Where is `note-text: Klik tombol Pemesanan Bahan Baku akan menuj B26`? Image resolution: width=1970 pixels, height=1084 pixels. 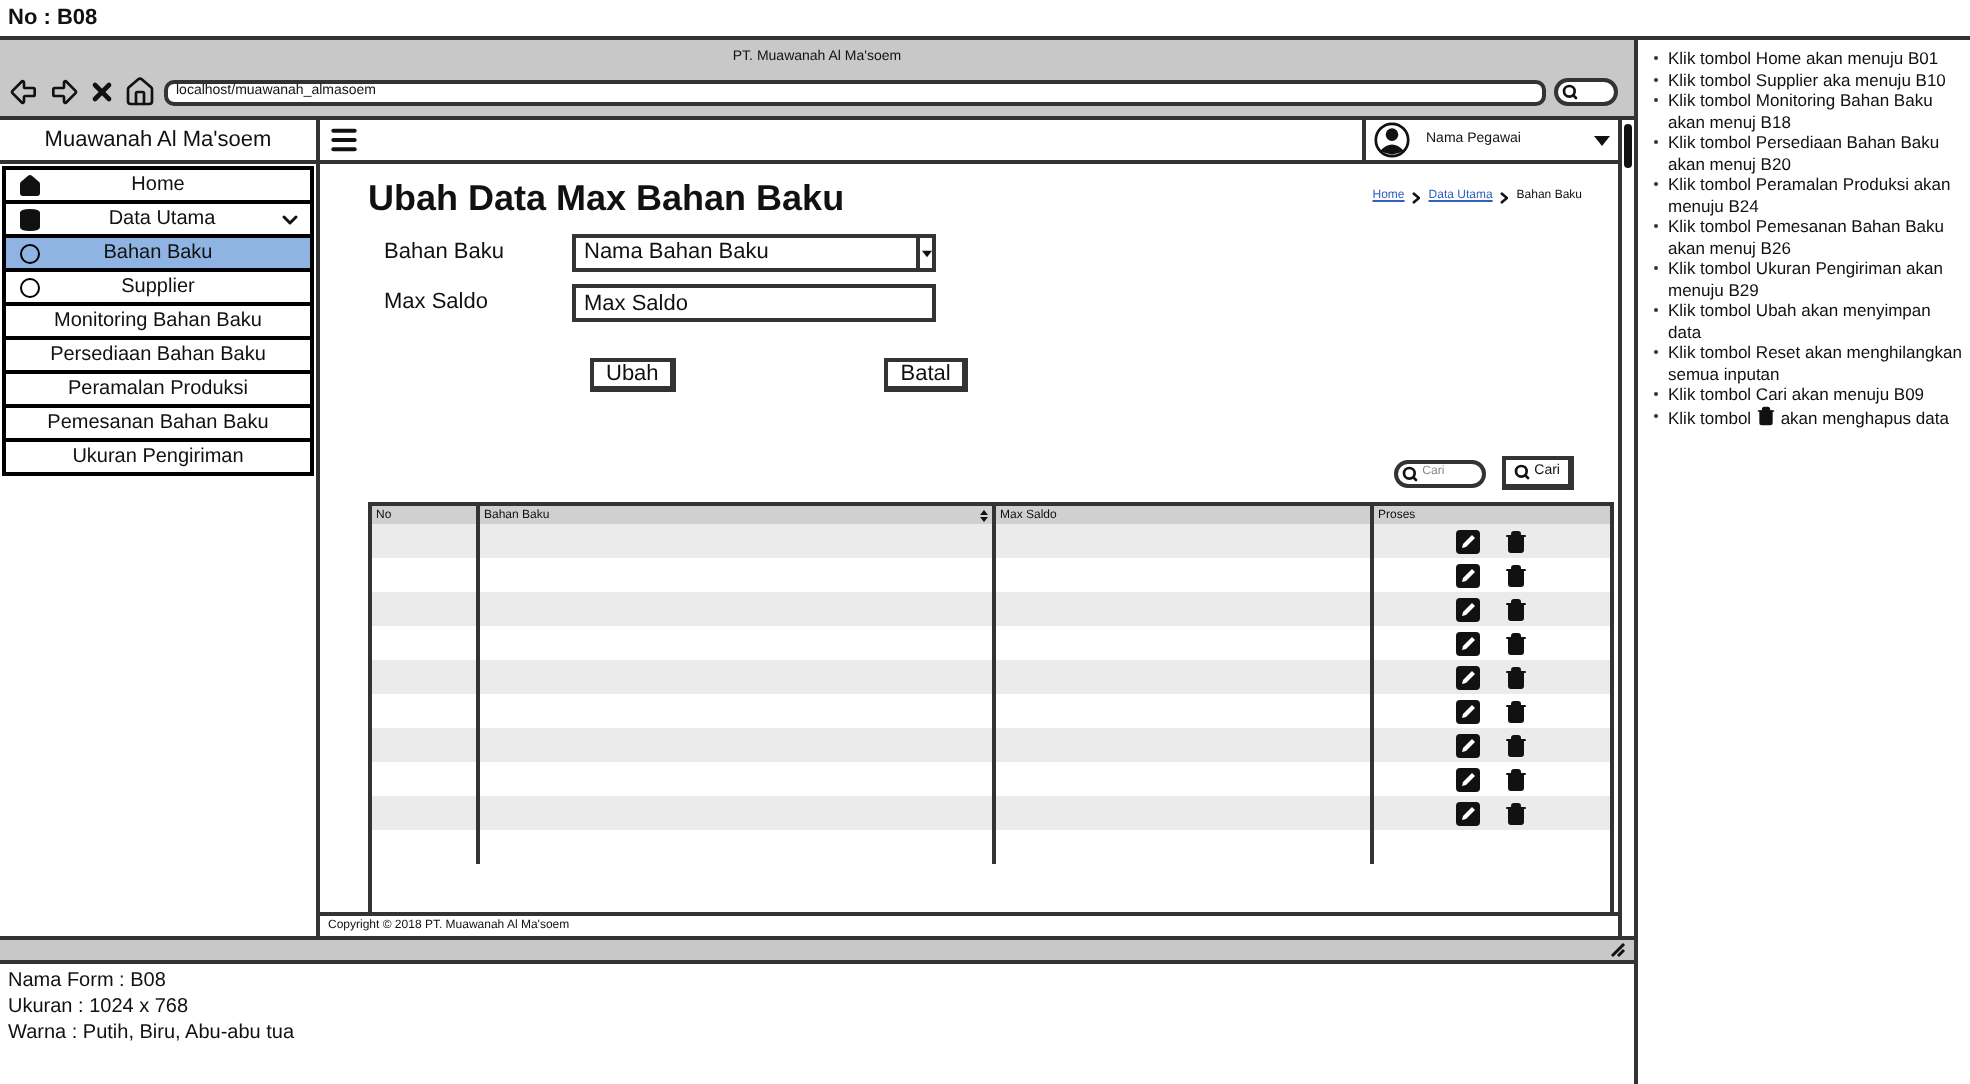 note-text: Klik tombol Pemesanan Bahan Baku akan menuj B26 is located at coordinates (1807, 237).